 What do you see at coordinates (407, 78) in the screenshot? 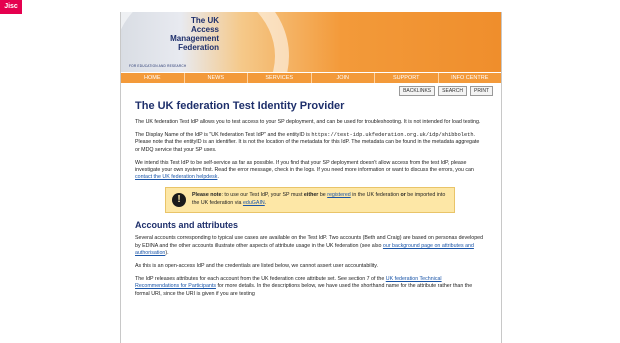
I see `nav-support: SUPPORT` at bounding box center [407, 78].